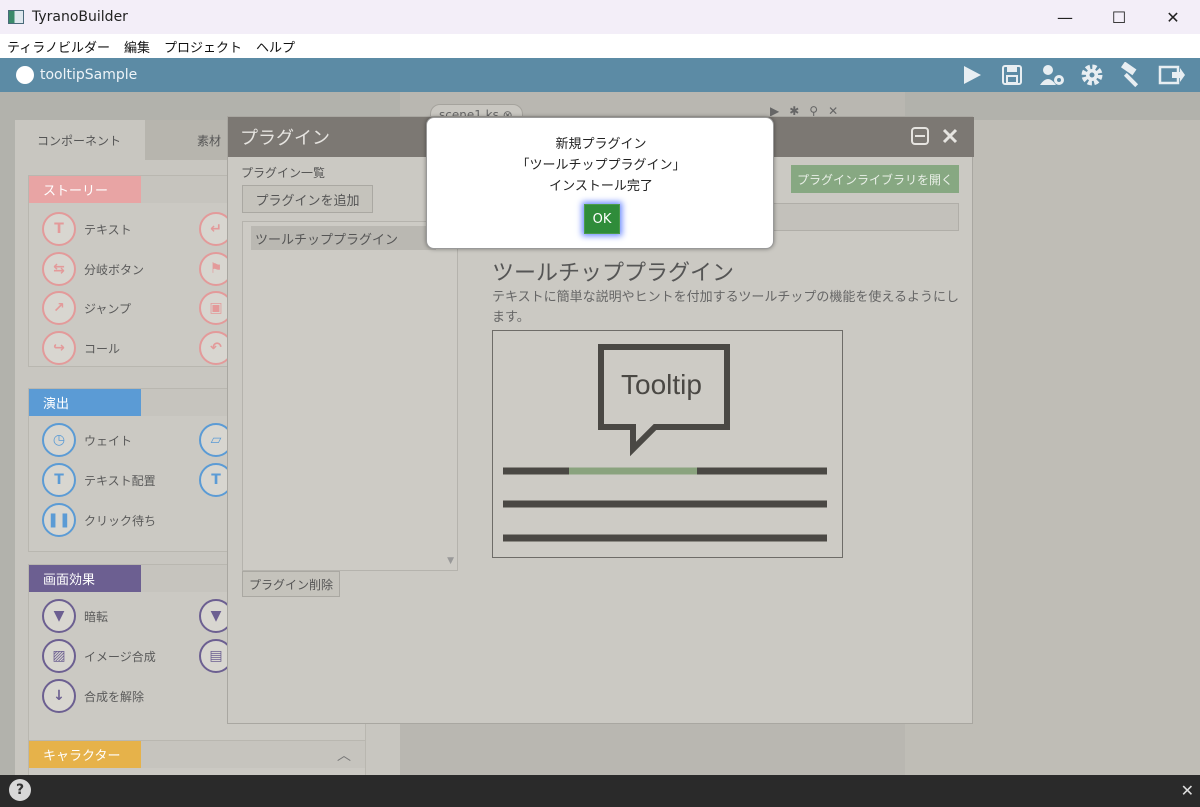 This screenshot has width=1200, height=807. I want to click on text-position-icon: T, so click(59, 480).